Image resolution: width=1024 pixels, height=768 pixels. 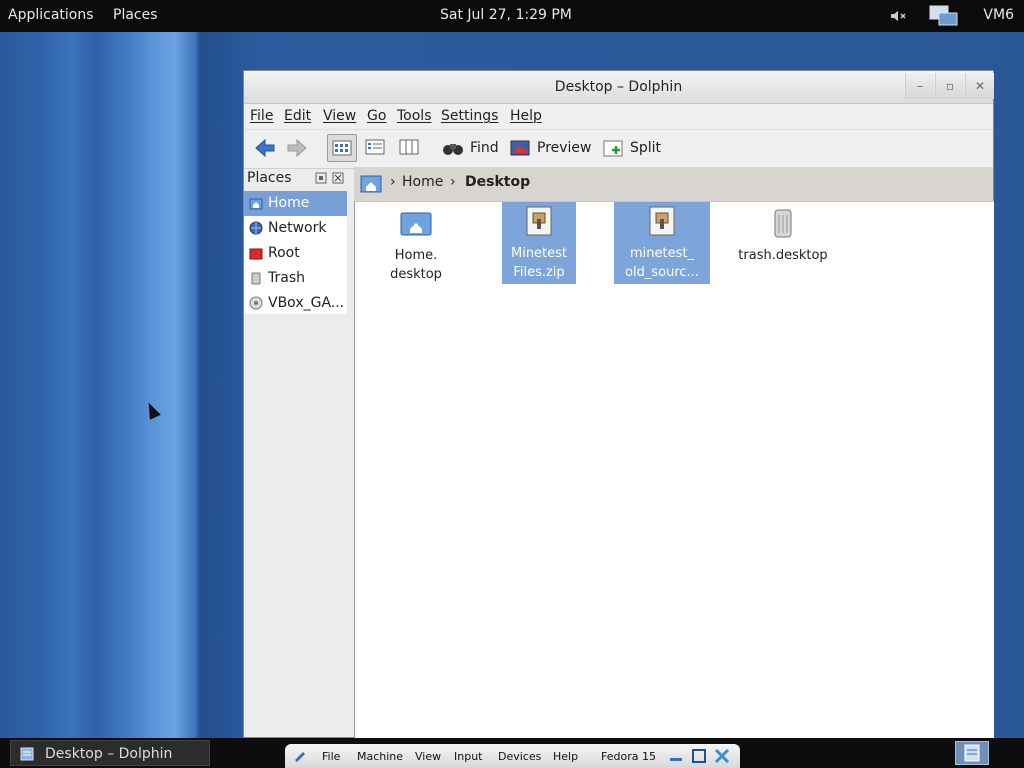 What do you see at coordinates (565, 756) in the screenshot?
I see `vbox-menu-help: Help` at bounding box center [565, 756].